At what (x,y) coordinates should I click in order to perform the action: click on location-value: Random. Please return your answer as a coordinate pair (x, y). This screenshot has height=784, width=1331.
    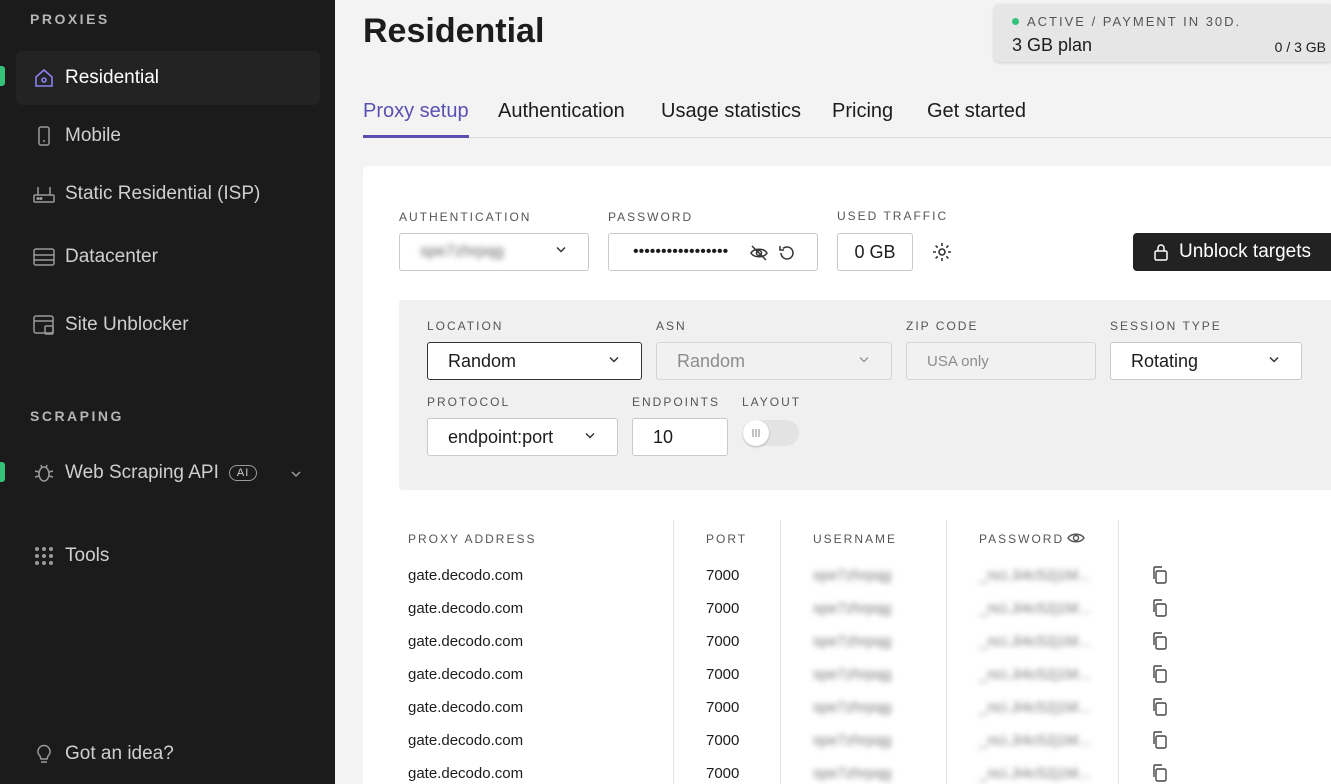
    Looking at the image, I should click on (482, 360).